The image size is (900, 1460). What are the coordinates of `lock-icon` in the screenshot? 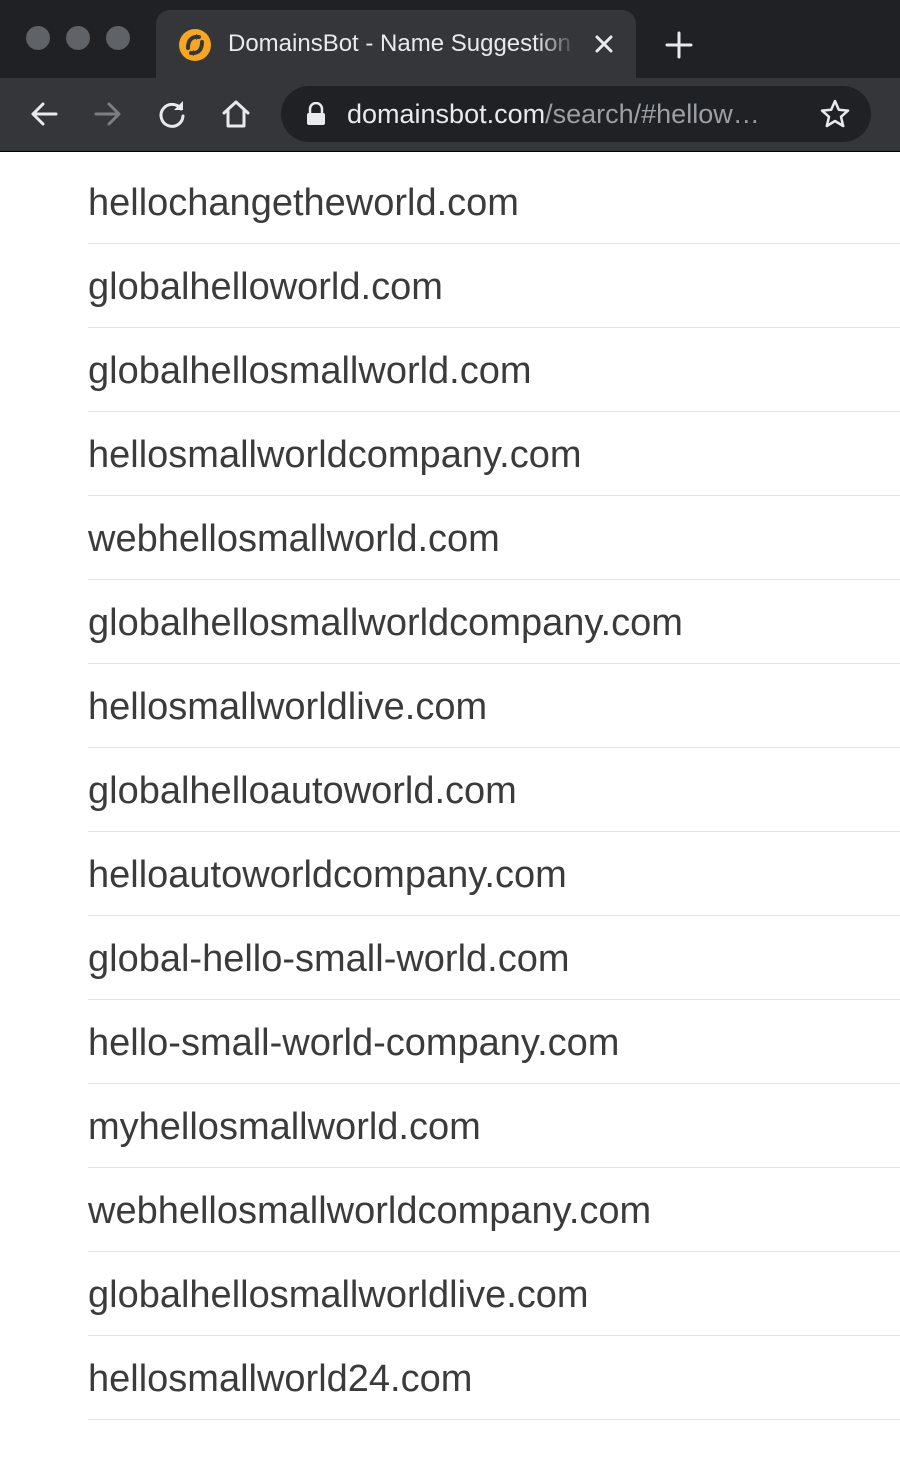 It's located at (316, 113).